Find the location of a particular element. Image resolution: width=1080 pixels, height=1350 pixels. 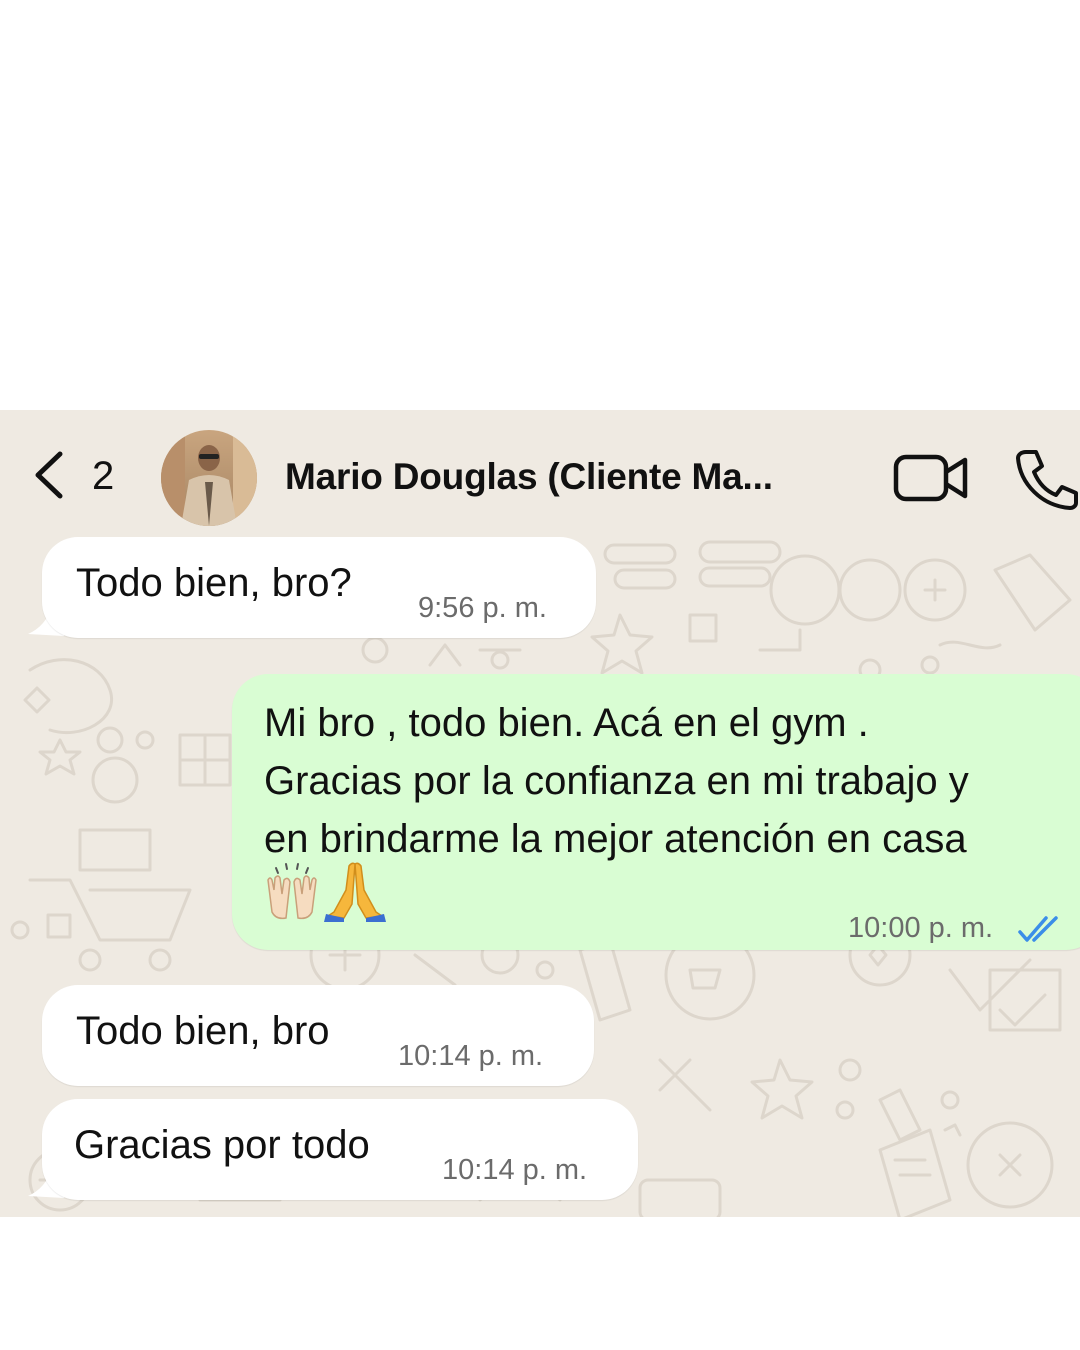

message-line: Mi bro , todo bien. Acá en el gym . is located at coordinates (566, 723).